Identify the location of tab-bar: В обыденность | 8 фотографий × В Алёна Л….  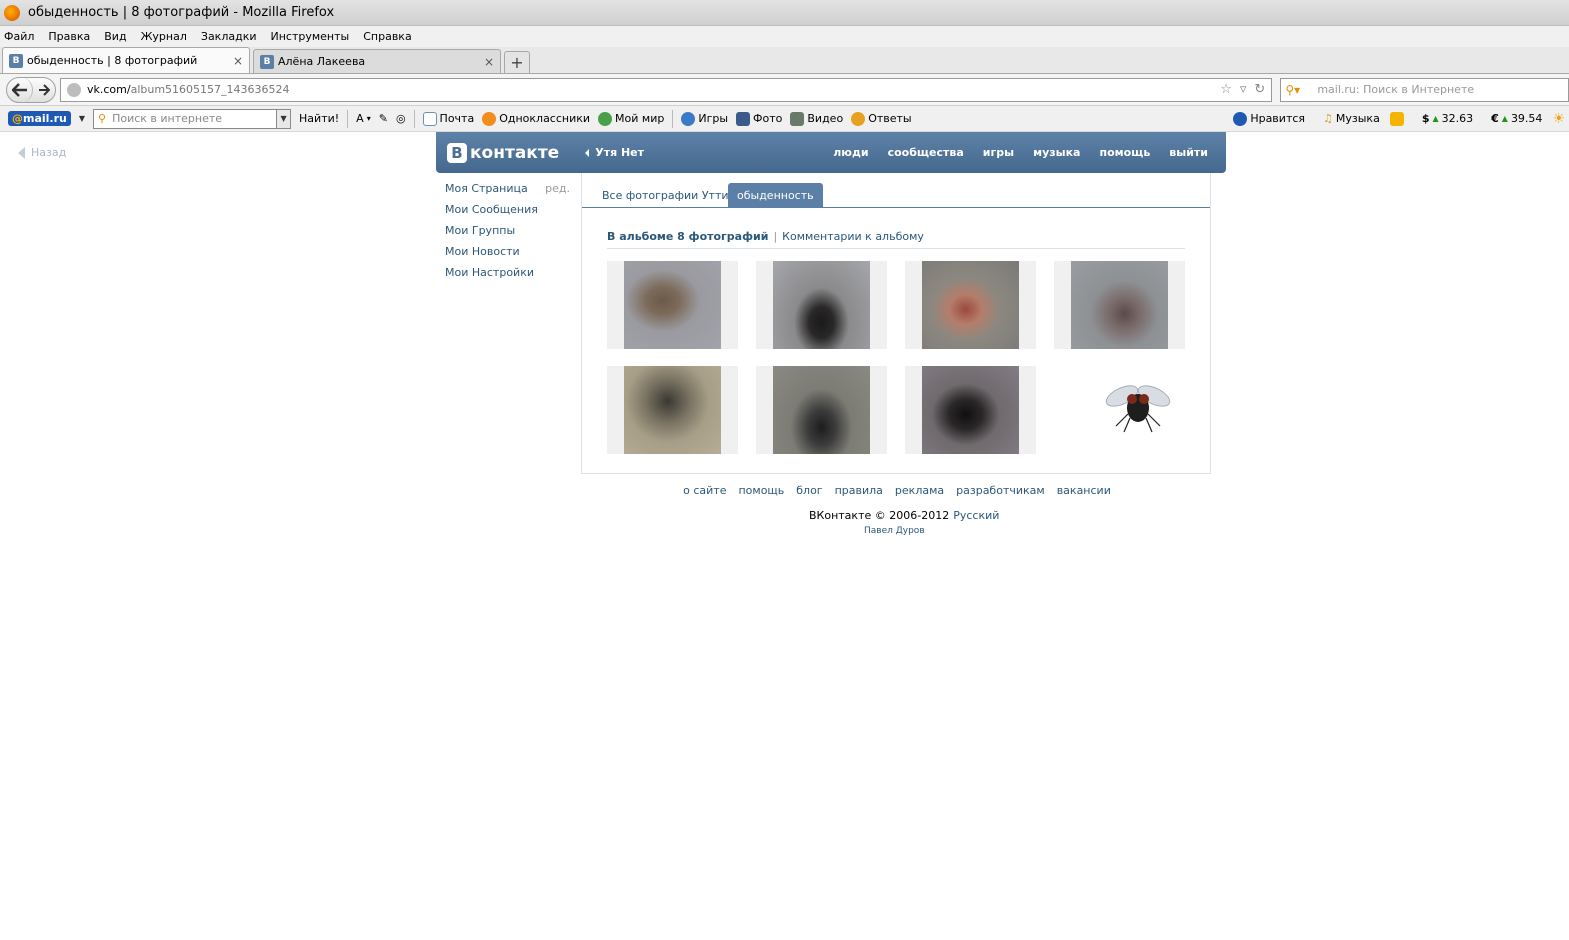
(784, 60).